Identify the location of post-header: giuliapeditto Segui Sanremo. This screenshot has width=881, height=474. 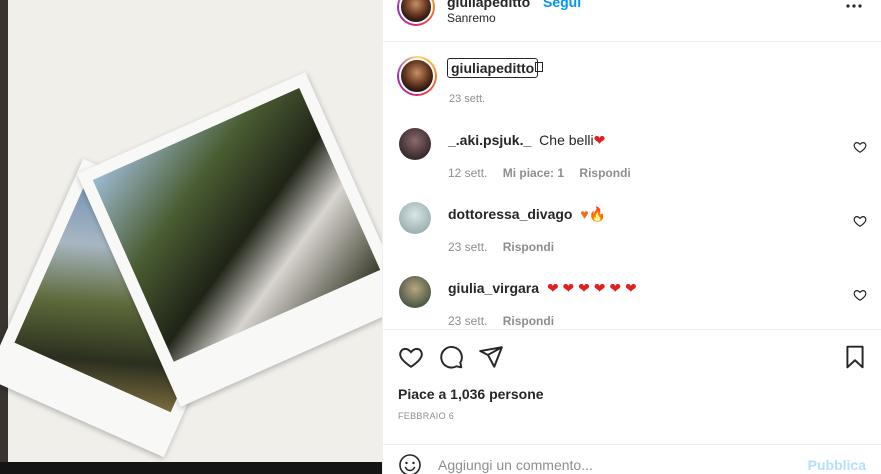
(632, 21).